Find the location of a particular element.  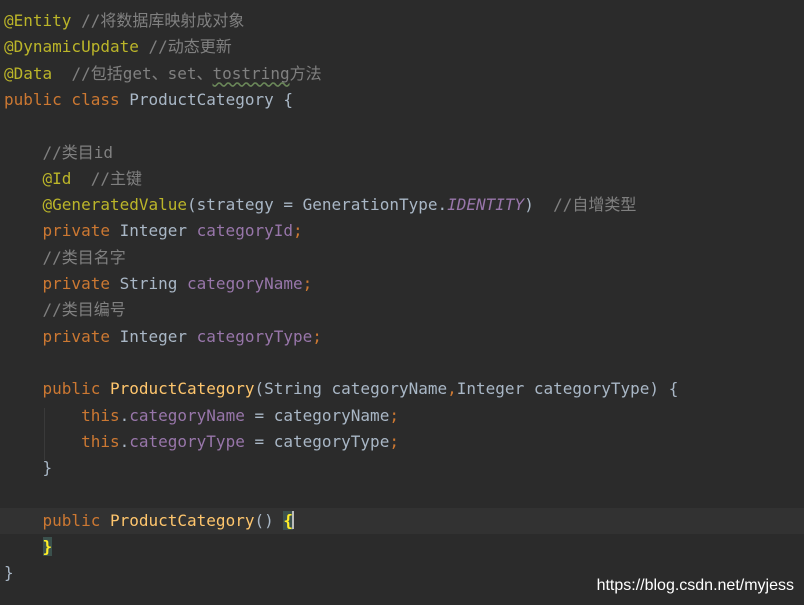

code-token: (String categoryName is located at coordinates (351, 389).